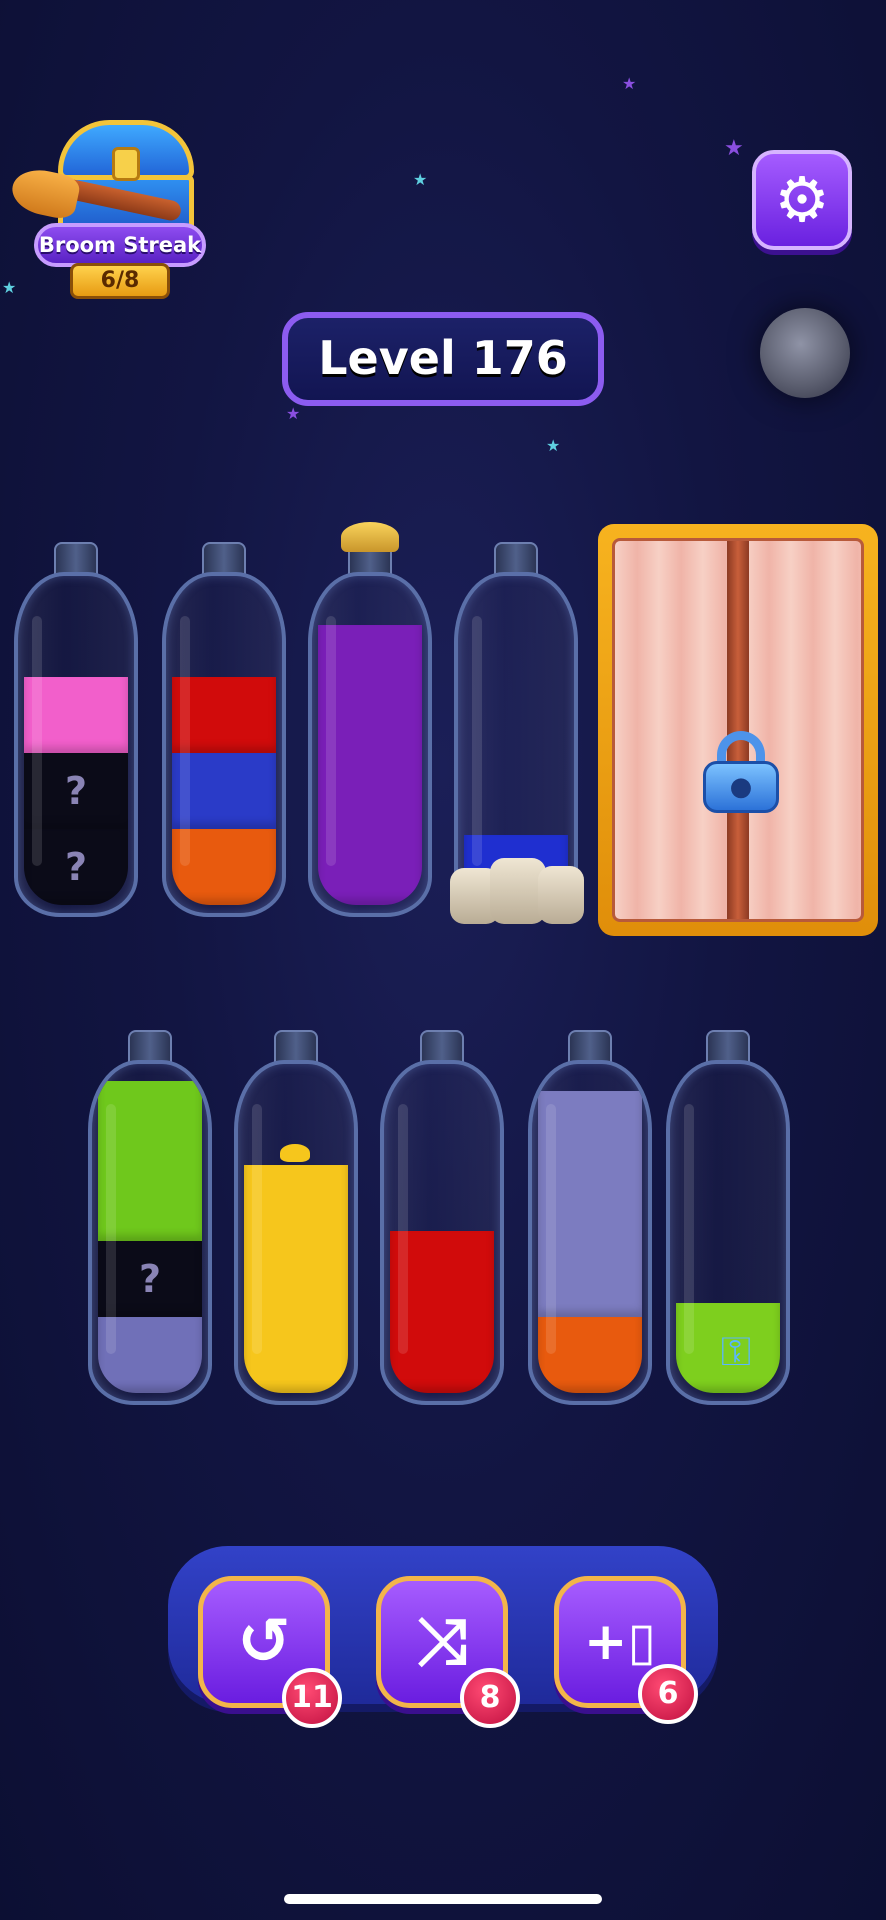 The image size is (886, 1920). I want to click on bottle-glass: ?, so click(150, 1232).